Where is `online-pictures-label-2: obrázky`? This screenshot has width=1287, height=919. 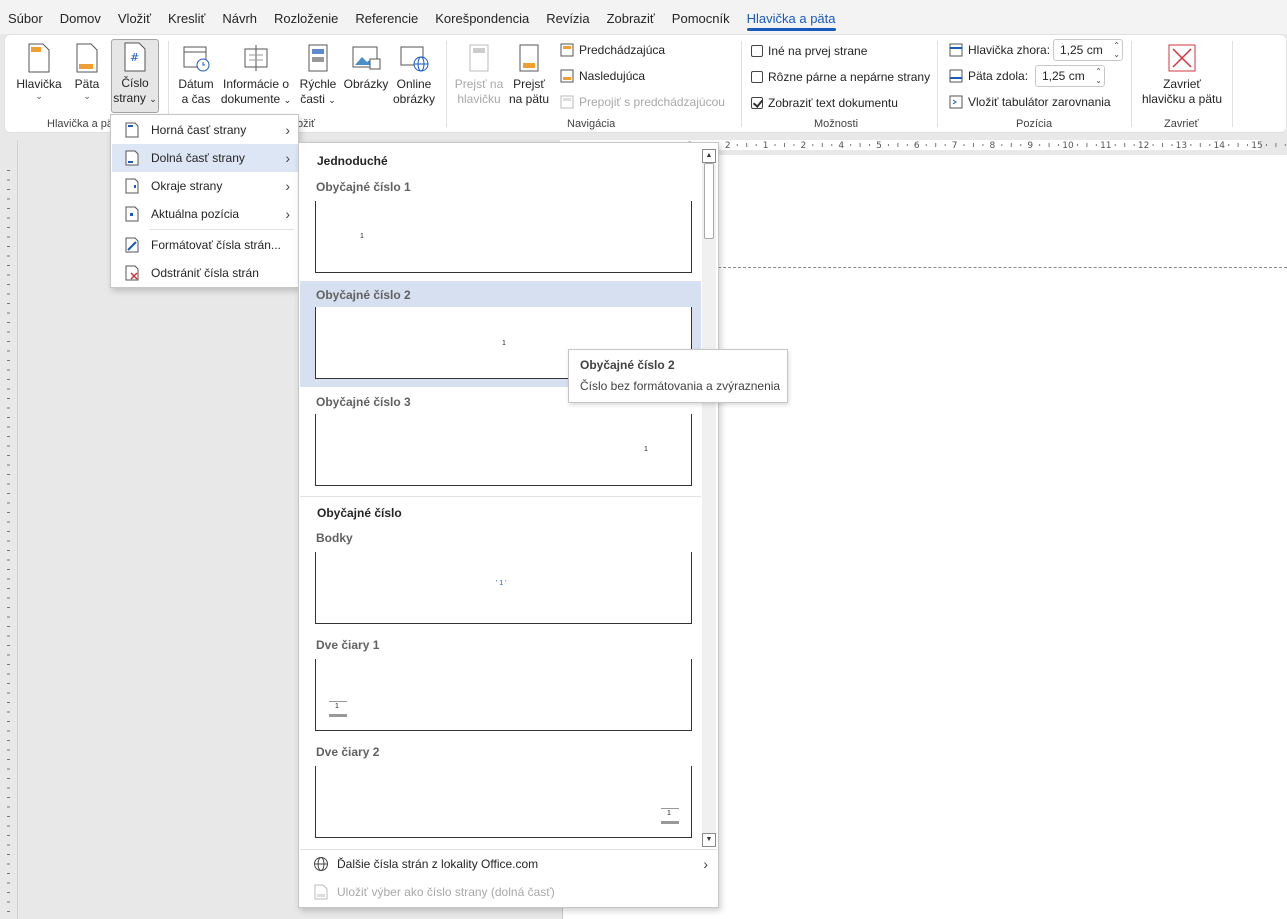 online-pictures-label-2: obrázky is located at coordinates (414, 99).